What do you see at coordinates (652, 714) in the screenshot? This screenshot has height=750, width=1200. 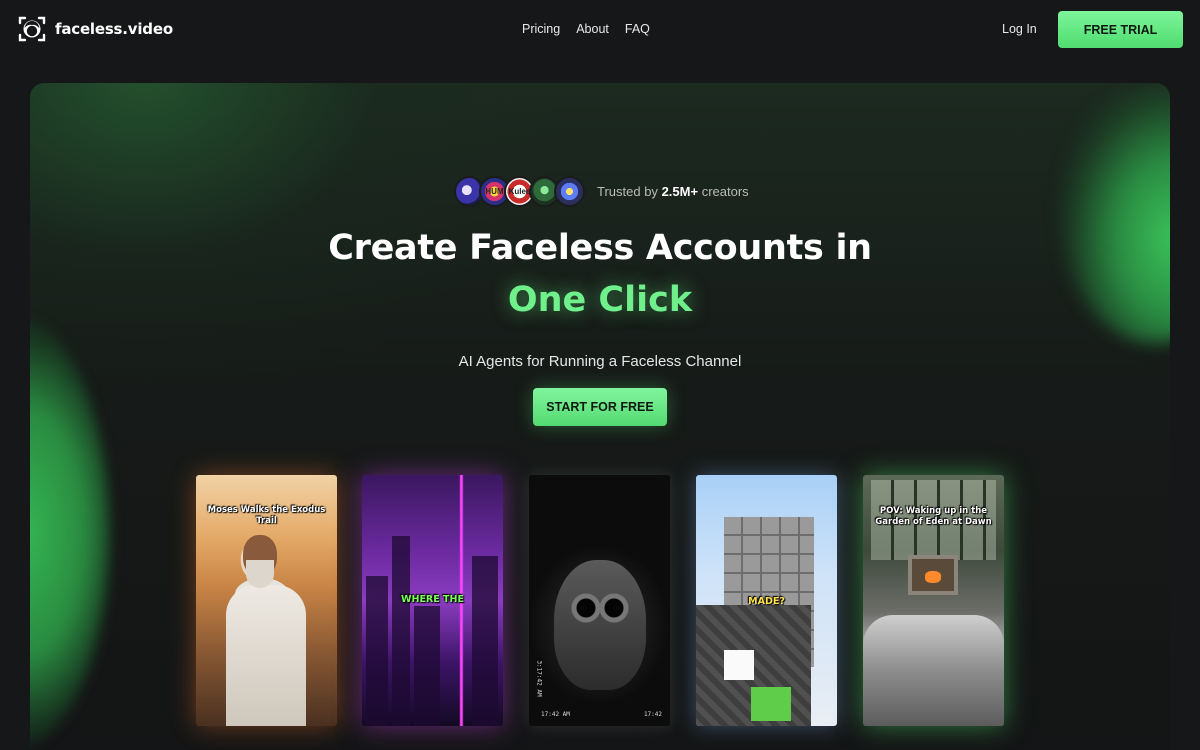 I see `video-timestamp: 17:42` at bounding box center [652, 714].